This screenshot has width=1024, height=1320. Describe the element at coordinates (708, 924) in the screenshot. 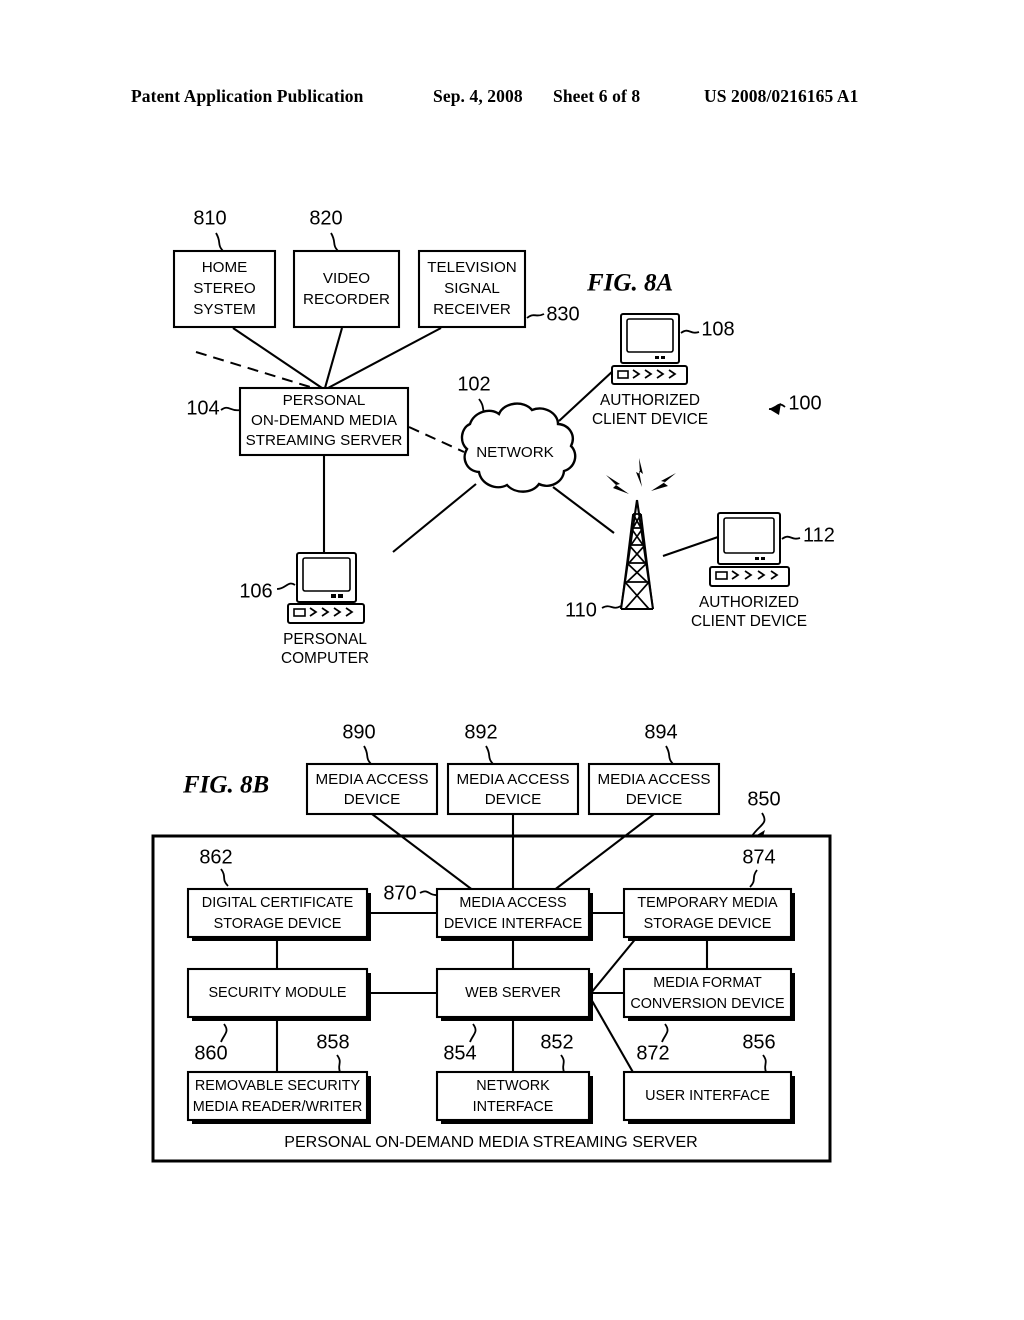

I see `box-874-line-2: STORAGE DEVICE` at that location.